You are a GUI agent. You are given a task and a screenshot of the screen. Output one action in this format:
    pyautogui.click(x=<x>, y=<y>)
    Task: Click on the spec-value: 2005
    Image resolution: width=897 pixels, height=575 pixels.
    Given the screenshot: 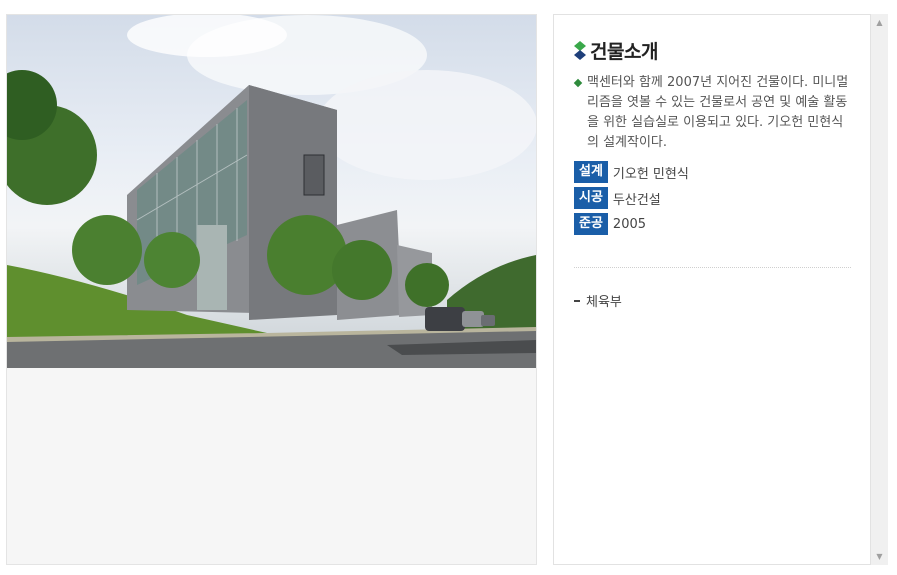 What is the action you would take?
    pyautogui.click(x=629, y=224)
    